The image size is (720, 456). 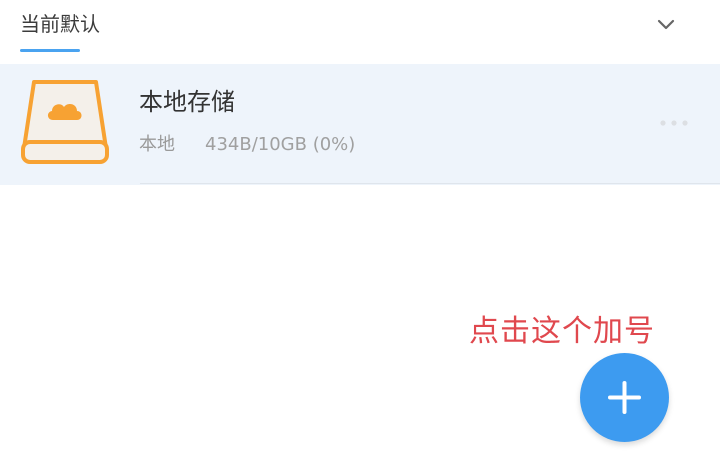 What do you see at coordinates (187, 102) in the screenshot?
I see `storage-name: 本地存储` at bounding box center [187, 102].